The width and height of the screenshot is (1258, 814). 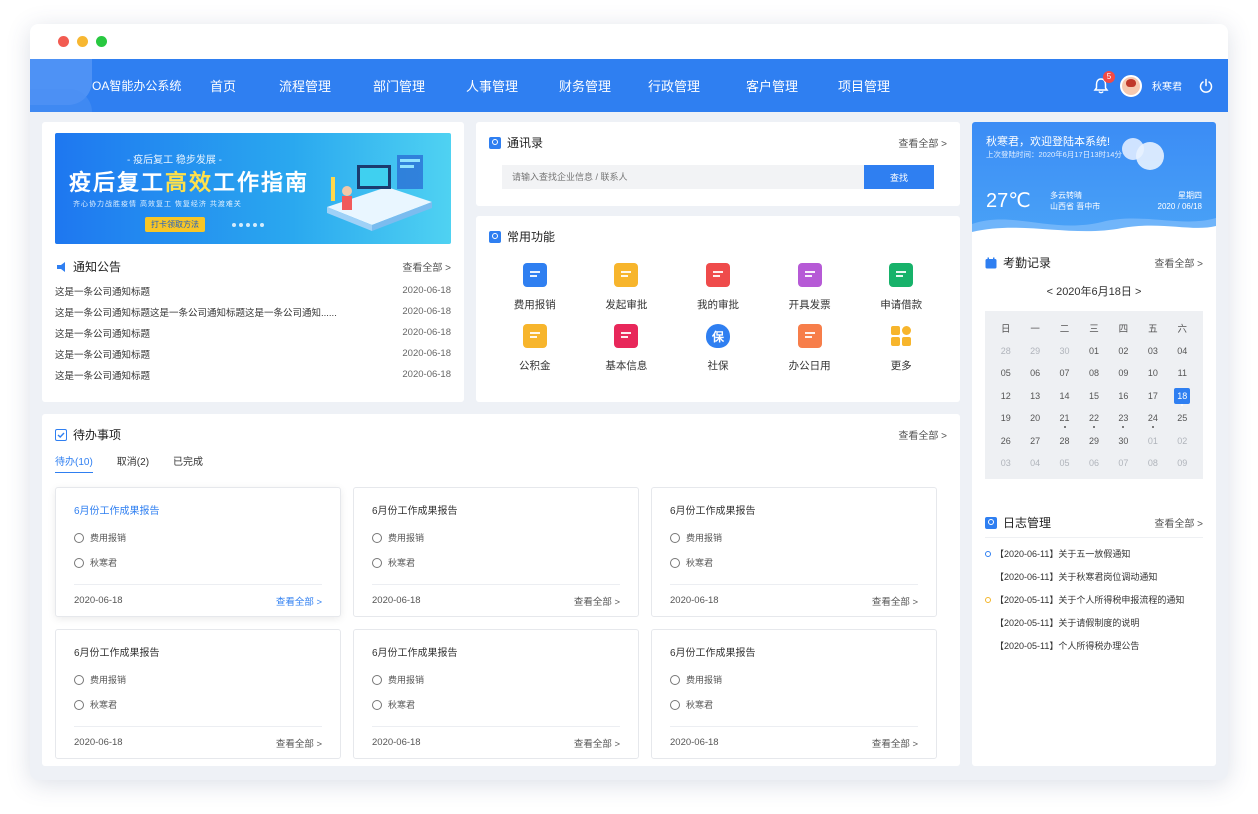 I want to click on calendar-day: 19, so click(x=1005, y=418).